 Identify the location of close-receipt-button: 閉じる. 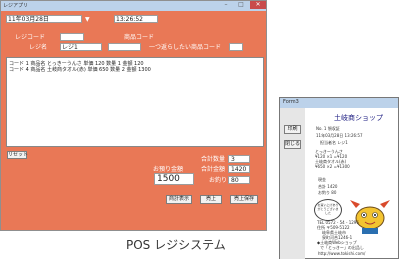
(292, 144).